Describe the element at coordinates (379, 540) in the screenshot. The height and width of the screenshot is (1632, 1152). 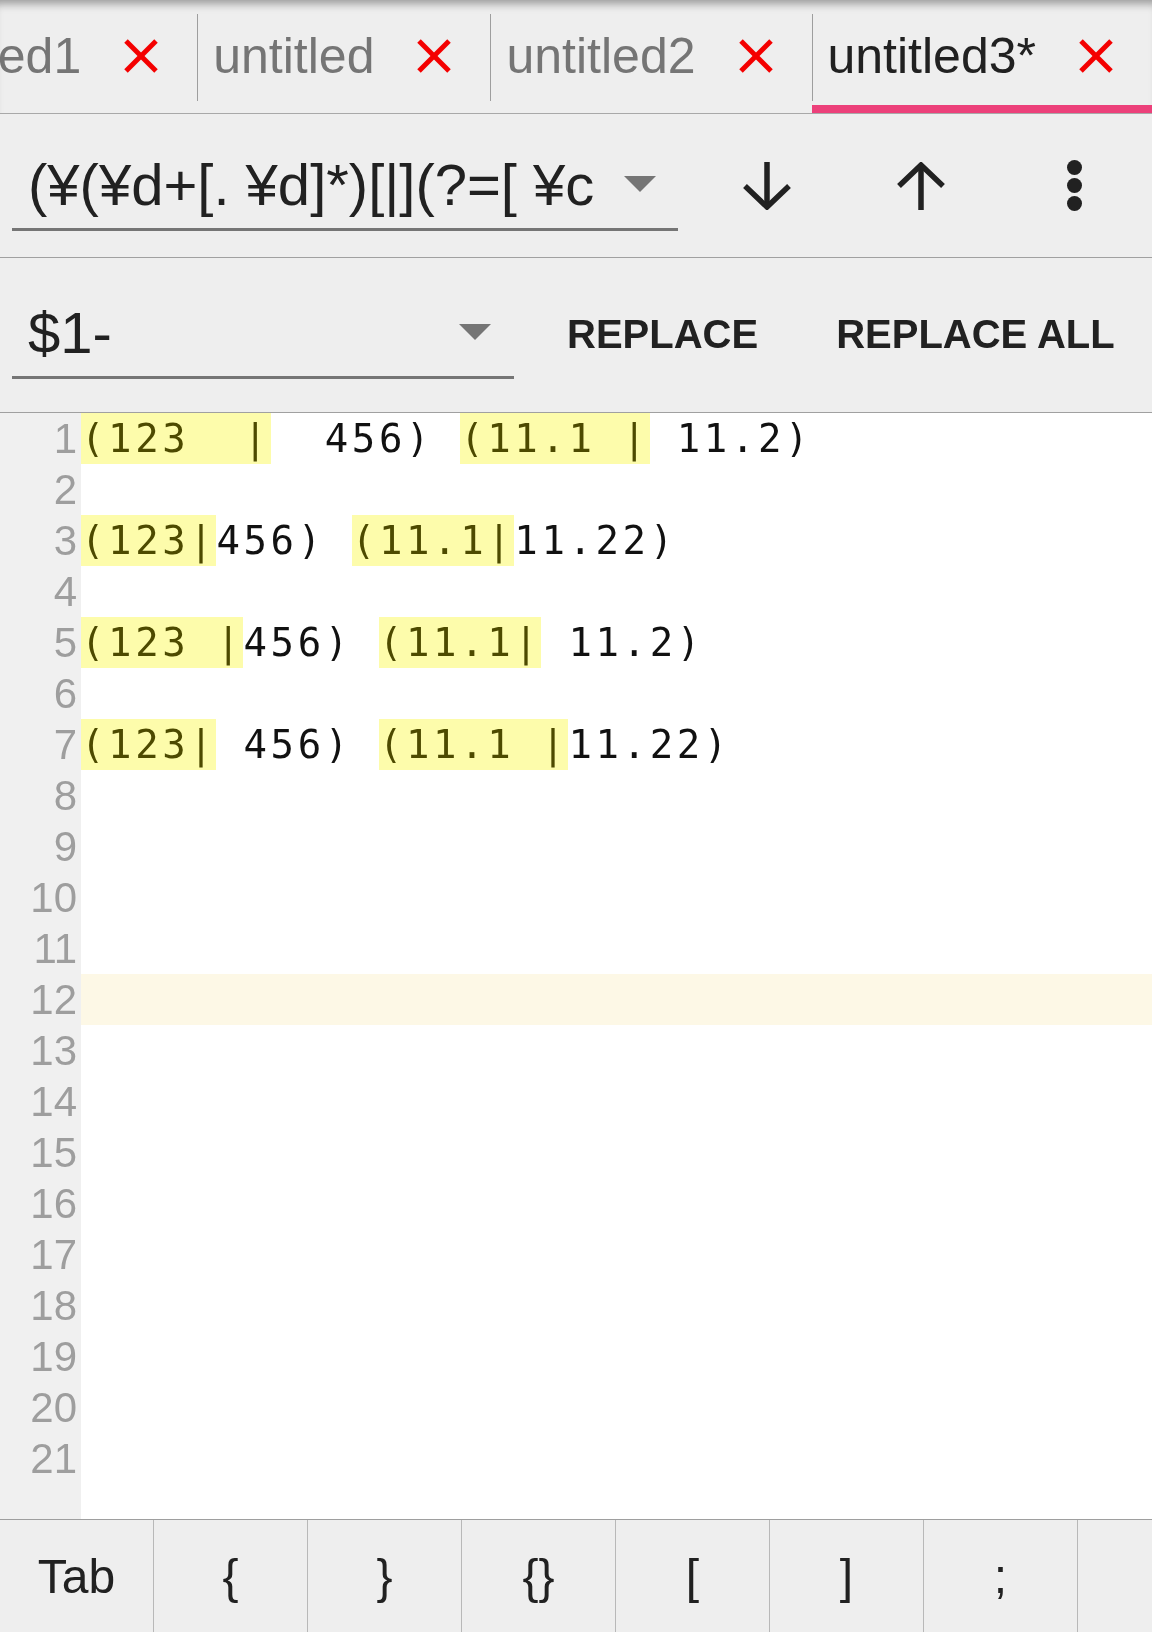
I see `code-line: (123|456) (11.1|11.22)` at that location.